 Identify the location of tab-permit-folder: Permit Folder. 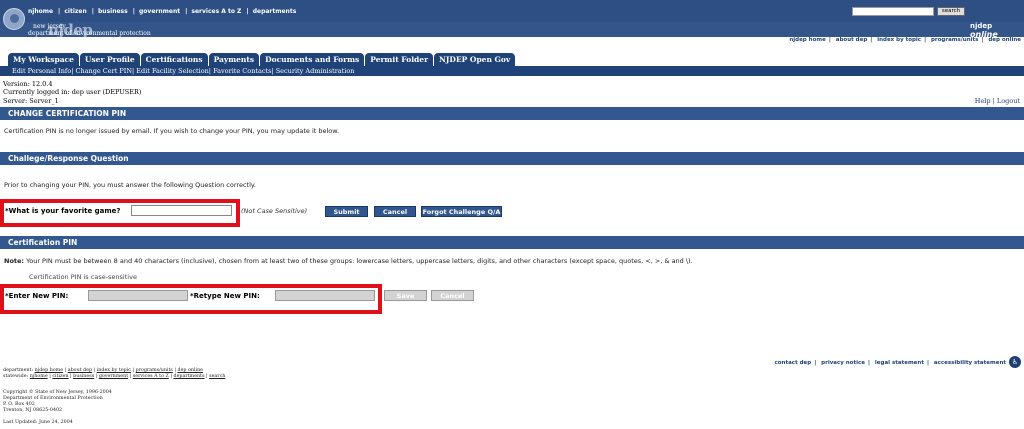
(399, 59).